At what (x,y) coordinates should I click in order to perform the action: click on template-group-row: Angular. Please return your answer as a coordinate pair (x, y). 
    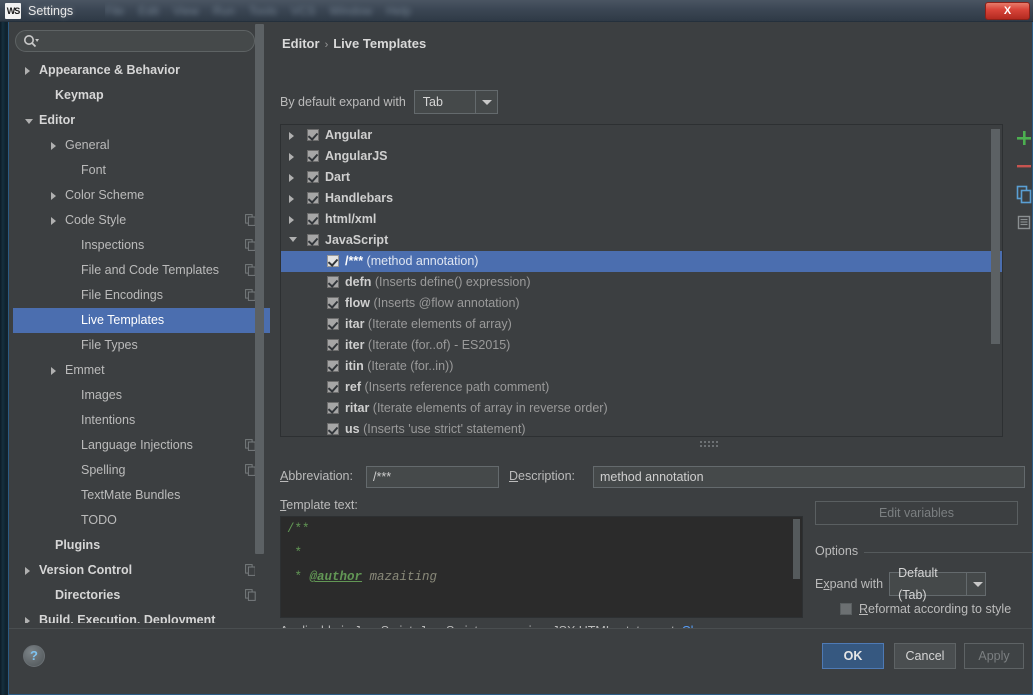
    Looking at the image, I should click on (641, 135).